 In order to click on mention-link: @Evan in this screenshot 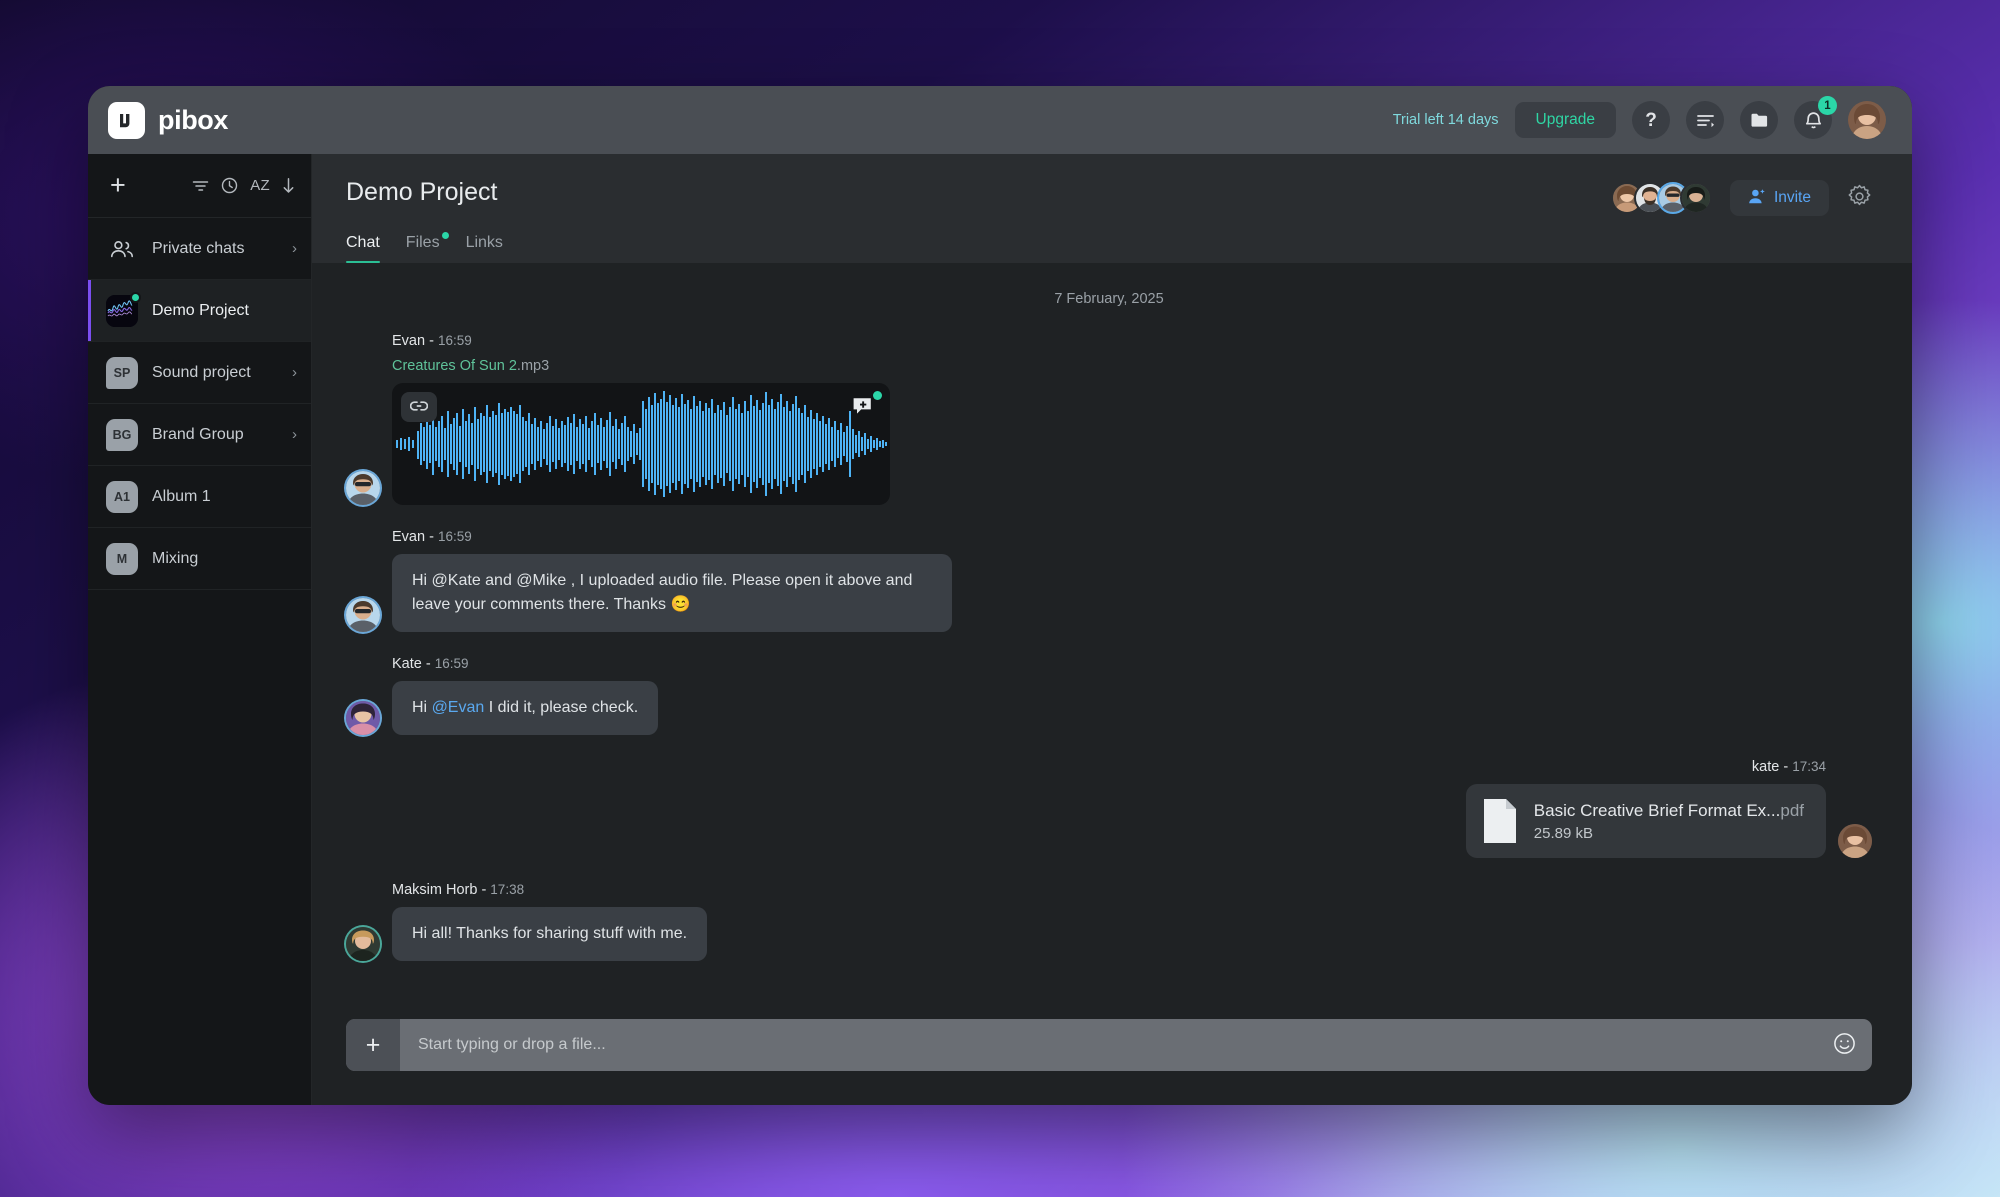, I will do `click(458, 707)`.